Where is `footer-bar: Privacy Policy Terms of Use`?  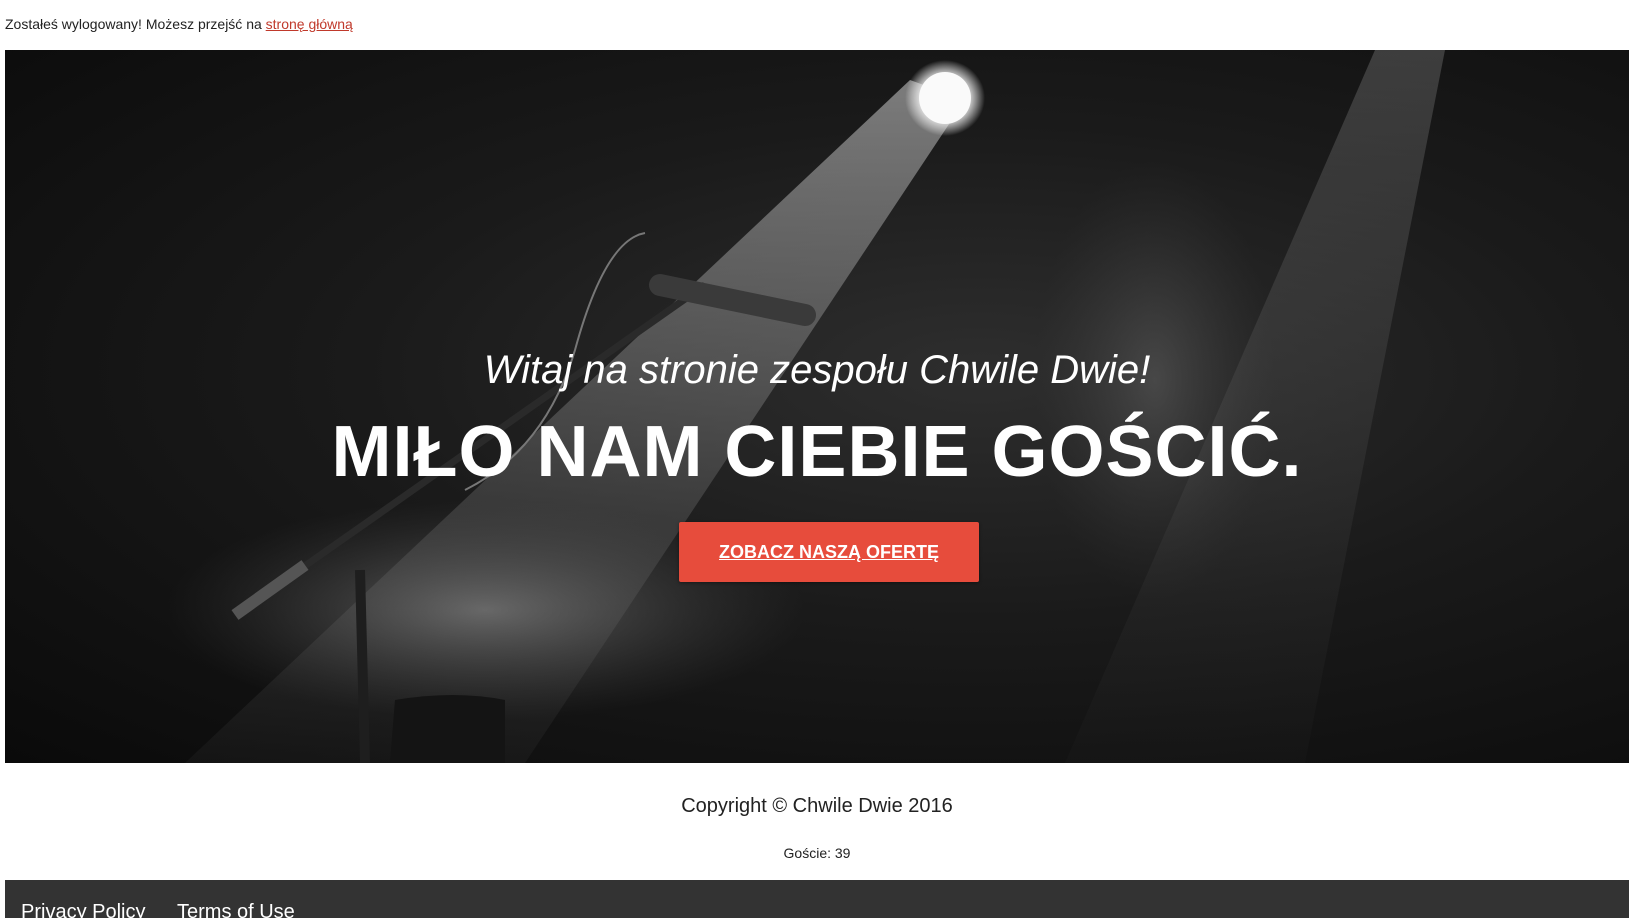
footer-bar: Privacy Policy Terms of Use is located at coordinates (817, 901).